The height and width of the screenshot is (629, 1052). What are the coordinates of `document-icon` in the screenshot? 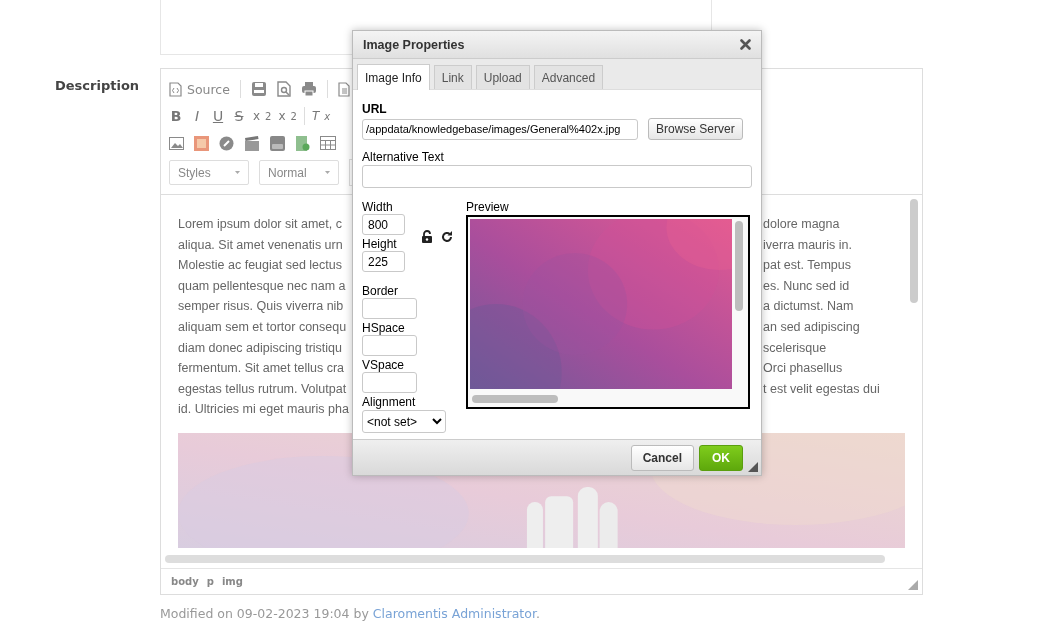 It's located at (343, 89).